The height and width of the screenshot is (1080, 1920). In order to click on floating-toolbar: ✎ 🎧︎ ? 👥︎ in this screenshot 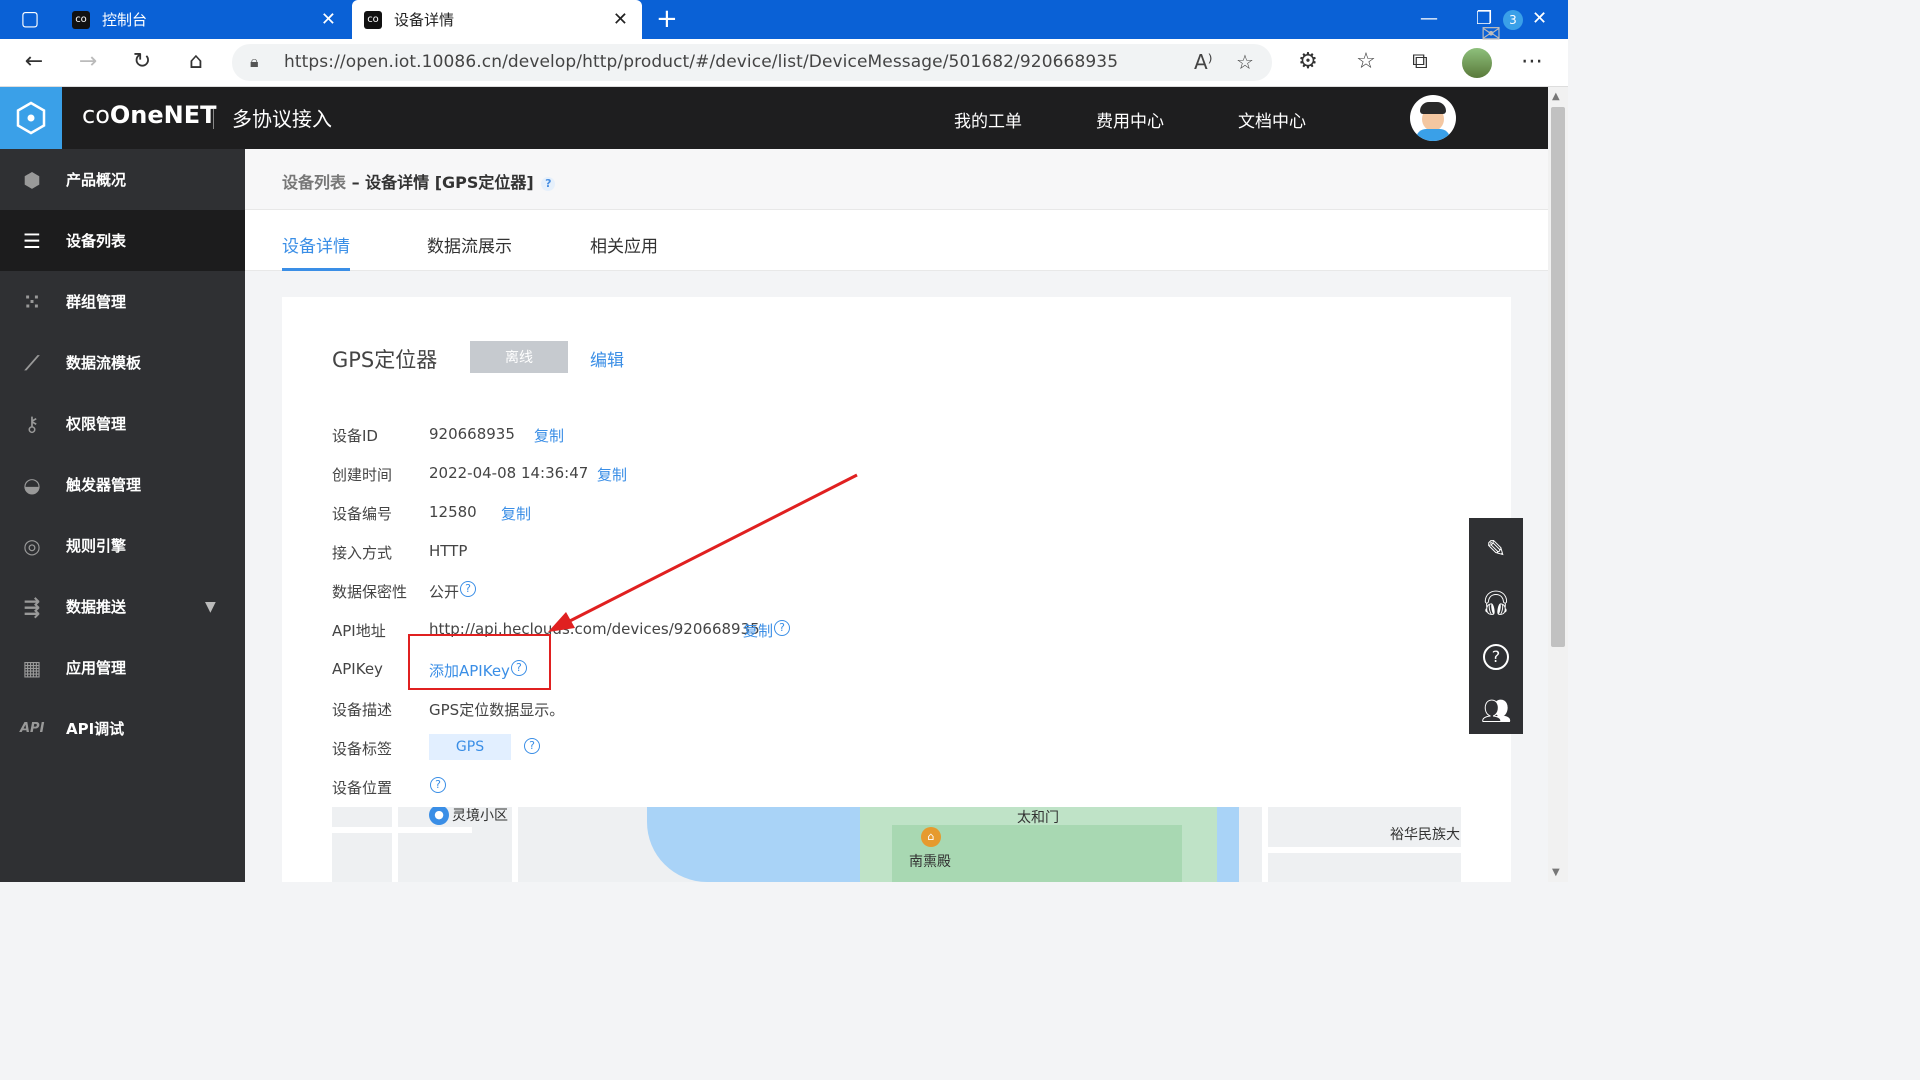, I will do `click(1496, 626)`.